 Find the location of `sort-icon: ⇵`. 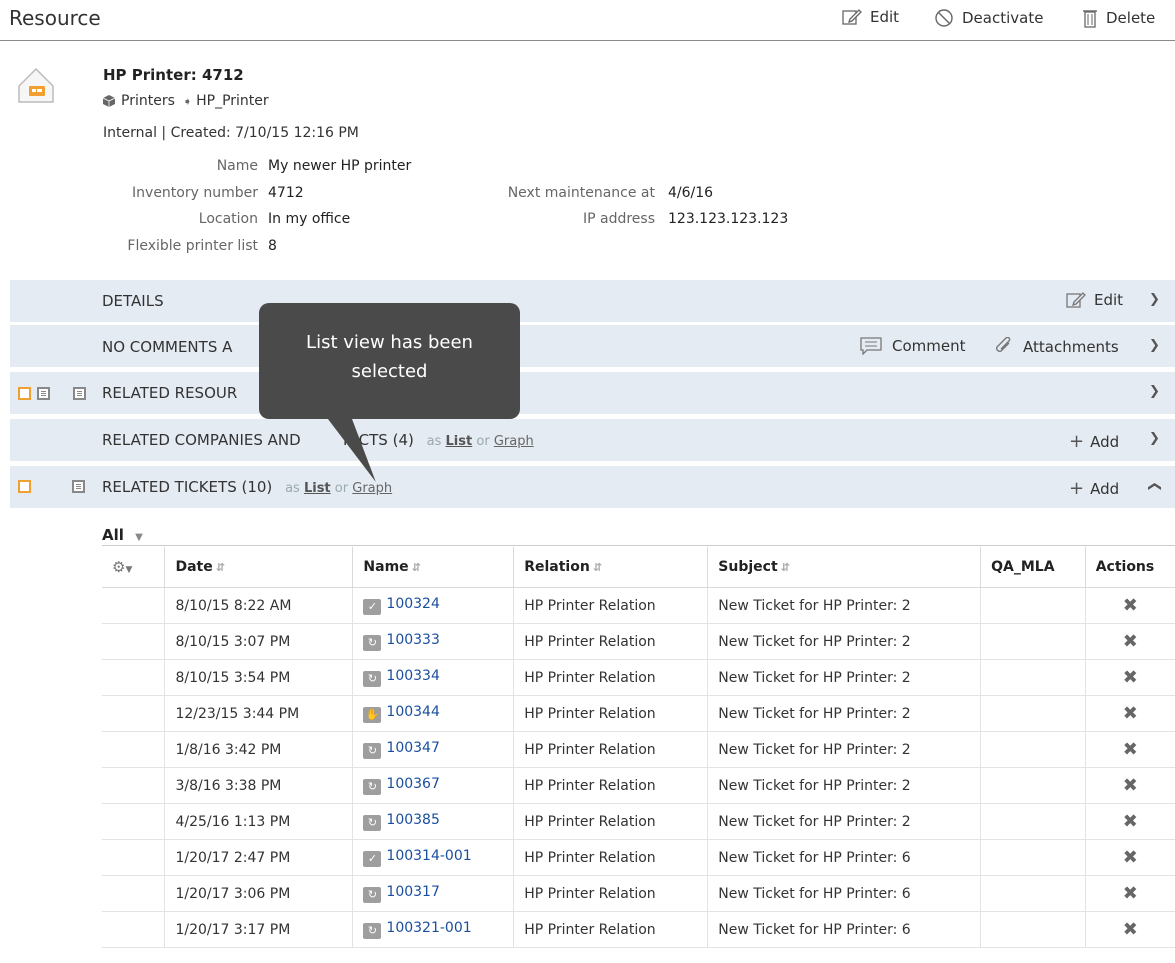

sort-icon: ⇵ is located at coordinates (220, 567).